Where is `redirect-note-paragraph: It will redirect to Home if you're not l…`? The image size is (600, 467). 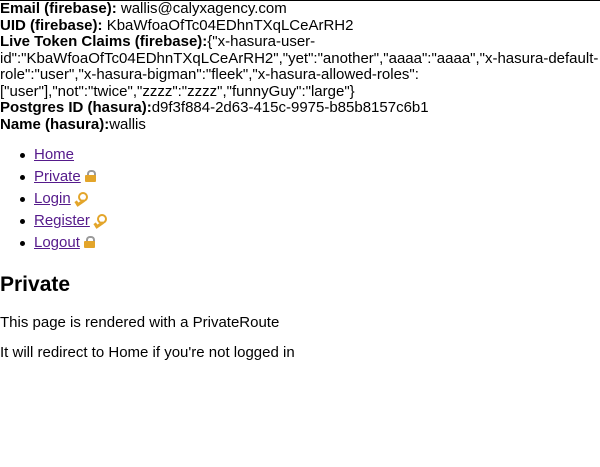
redirect-note-paragraph: It will redirect to Home if you're not l… is located at coordinates (147, 352).